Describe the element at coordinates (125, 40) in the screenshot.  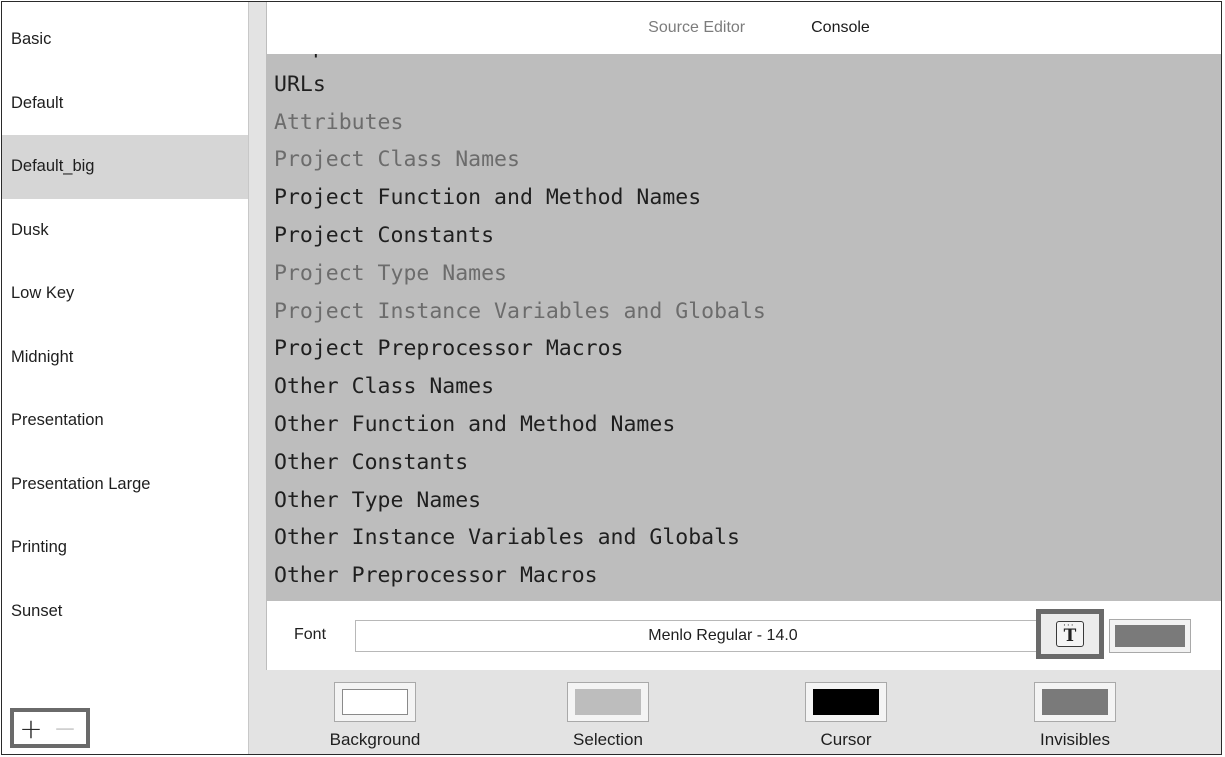
I see `theme-item-basic: Basic` at that location.